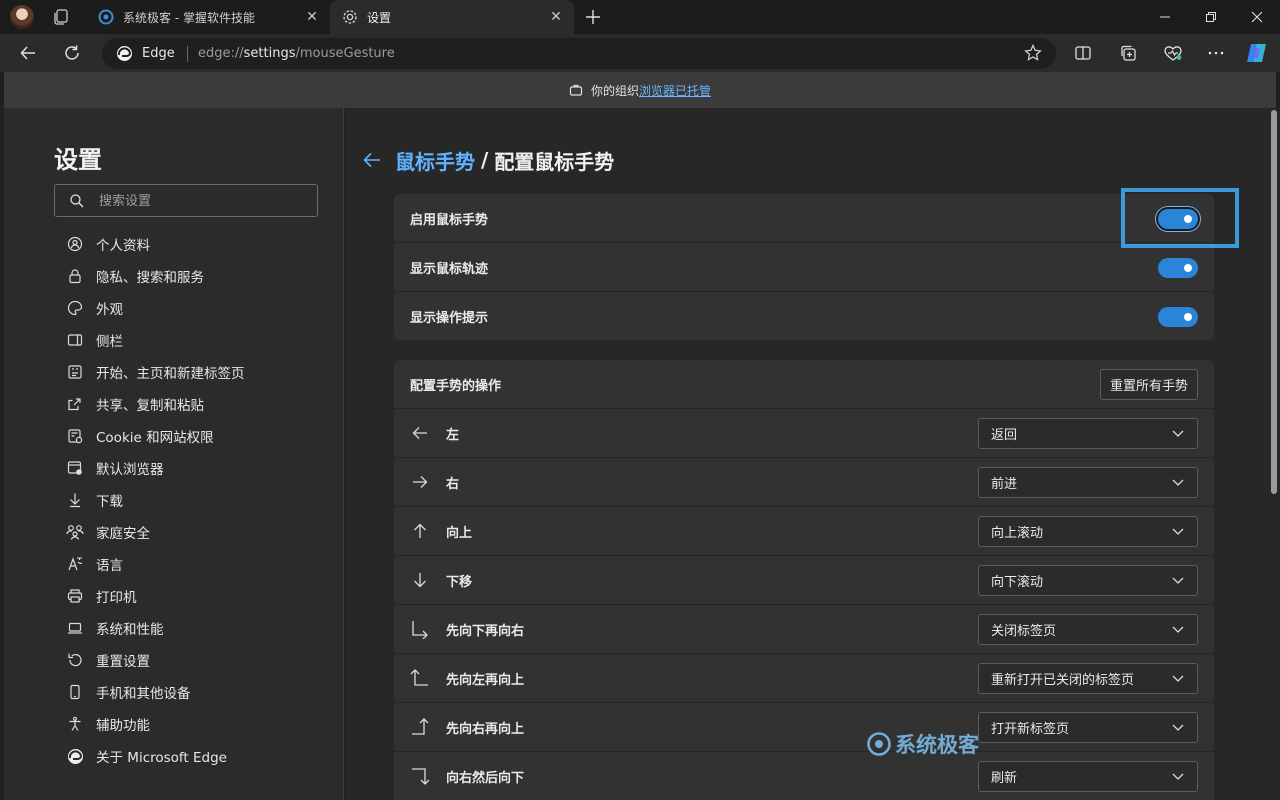 The image size is (1280, 800). Describe the element at coordinates (675, 90) in the screenshot. I see `managed-link: 浏览器已托管` at that location.